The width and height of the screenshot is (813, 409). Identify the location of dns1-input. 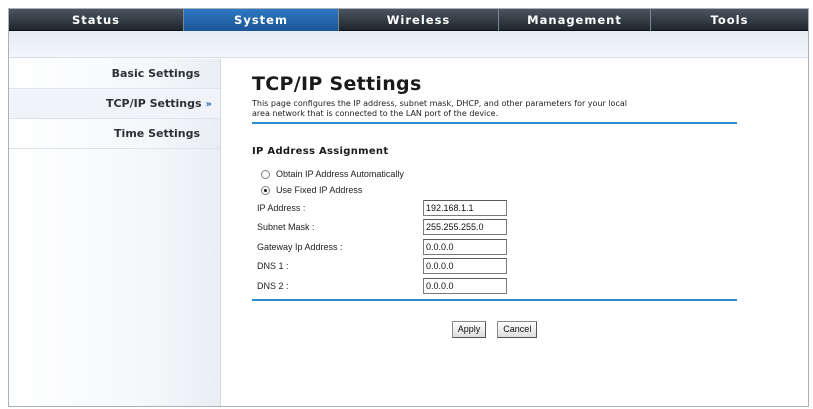
(465, 266).